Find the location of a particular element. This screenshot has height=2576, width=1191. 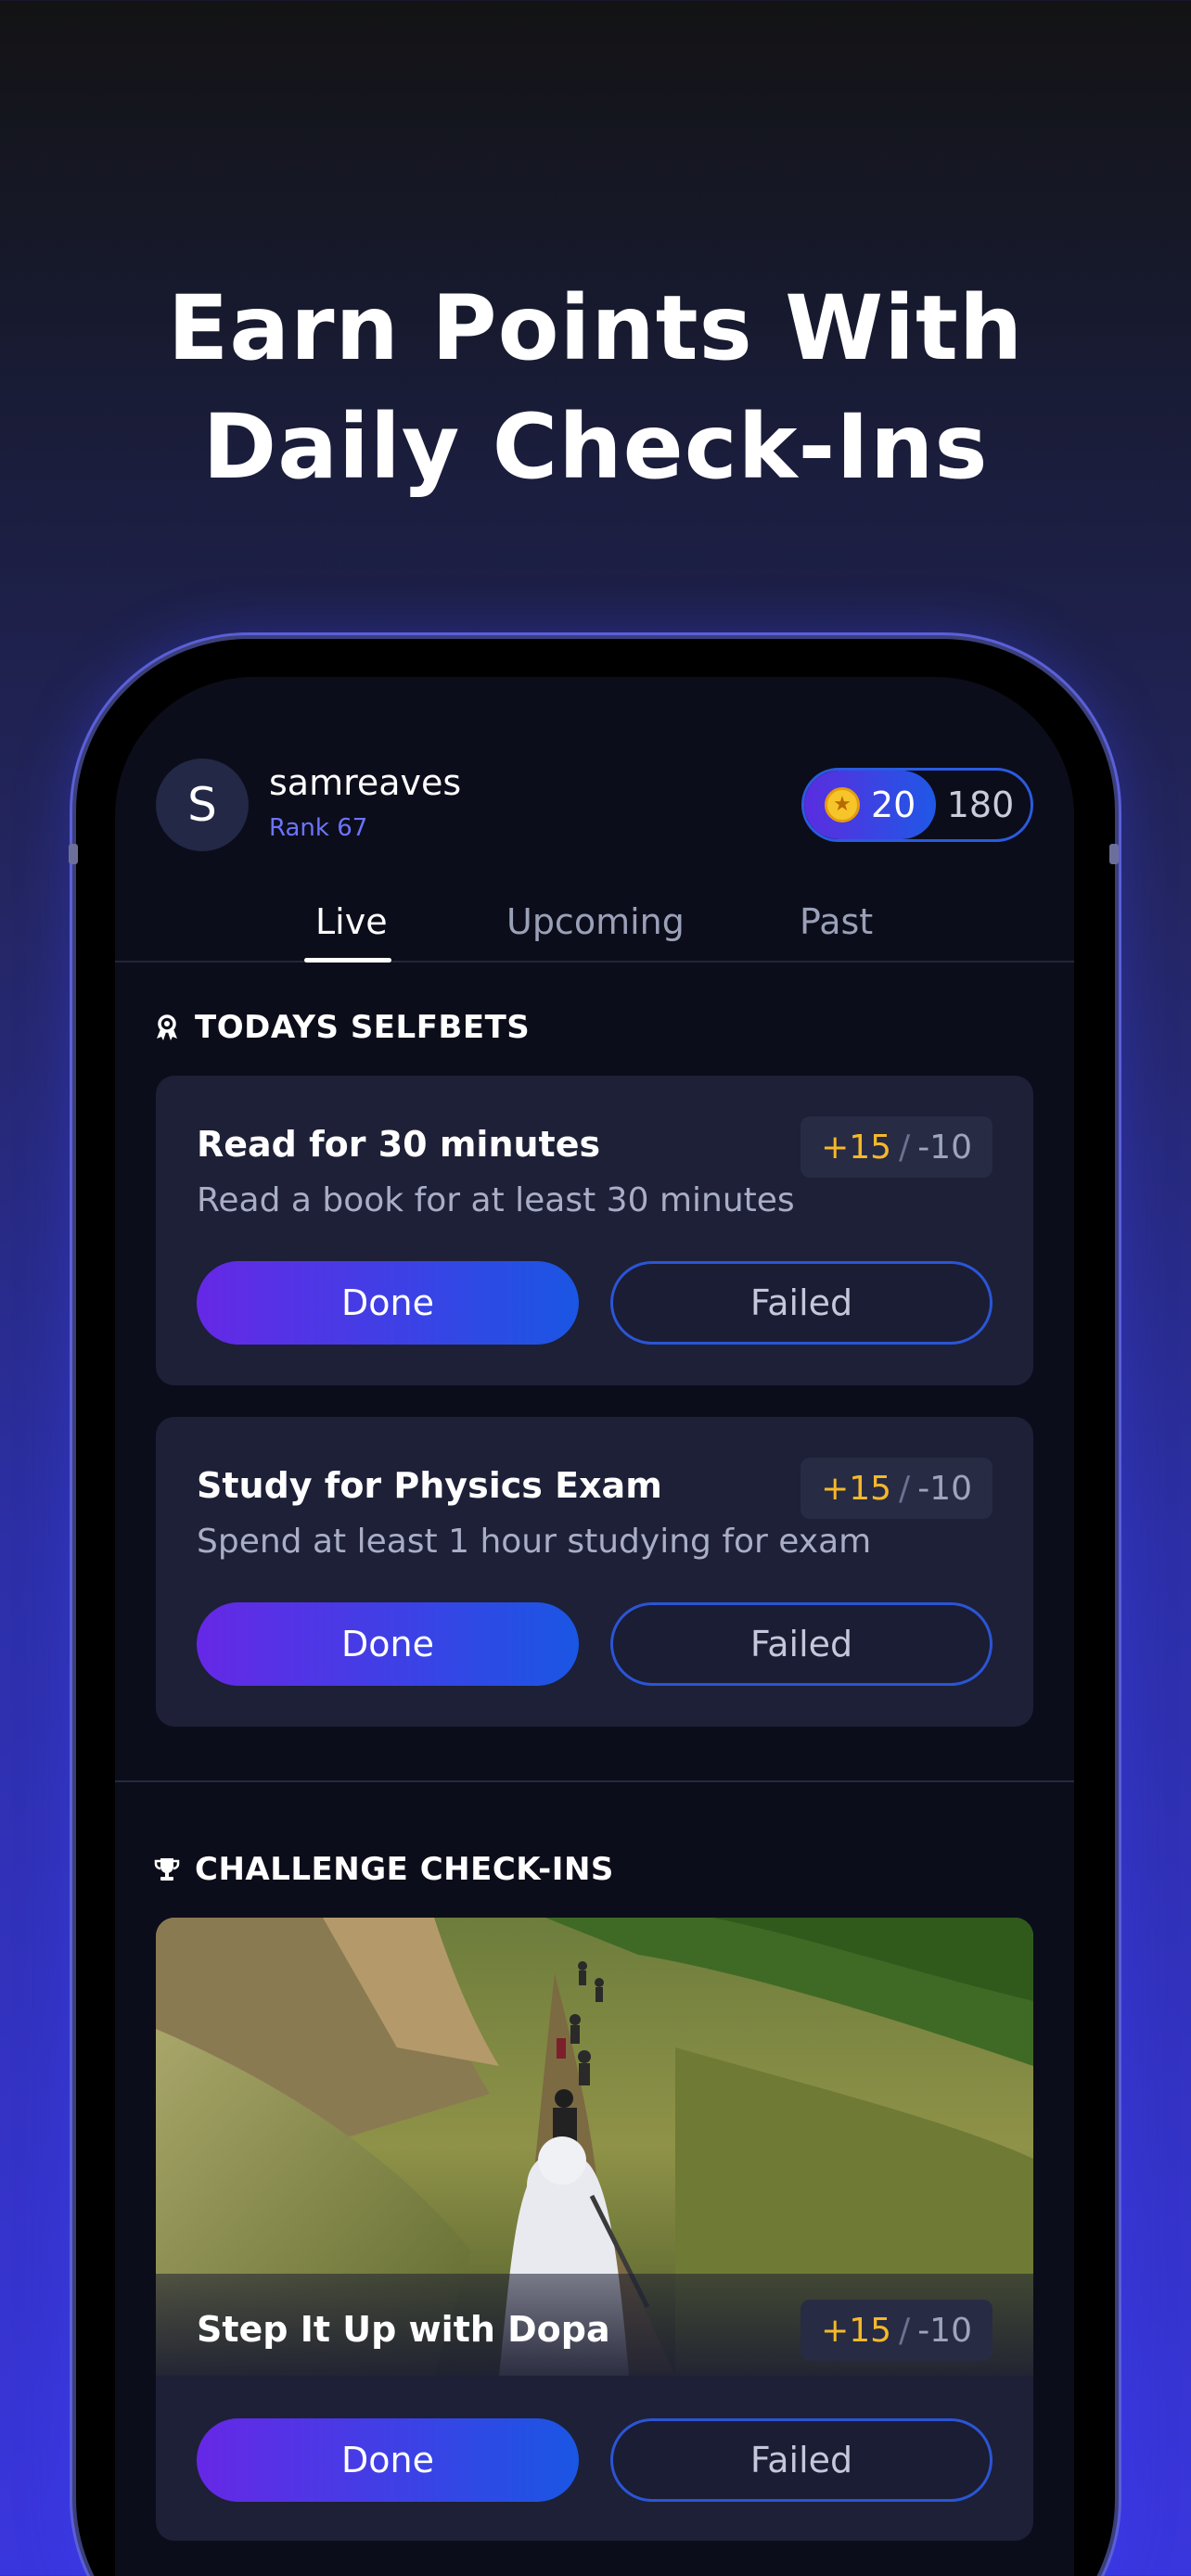

challenge-title: Step It Up with Dopa is located at coordinates (403, 2329).